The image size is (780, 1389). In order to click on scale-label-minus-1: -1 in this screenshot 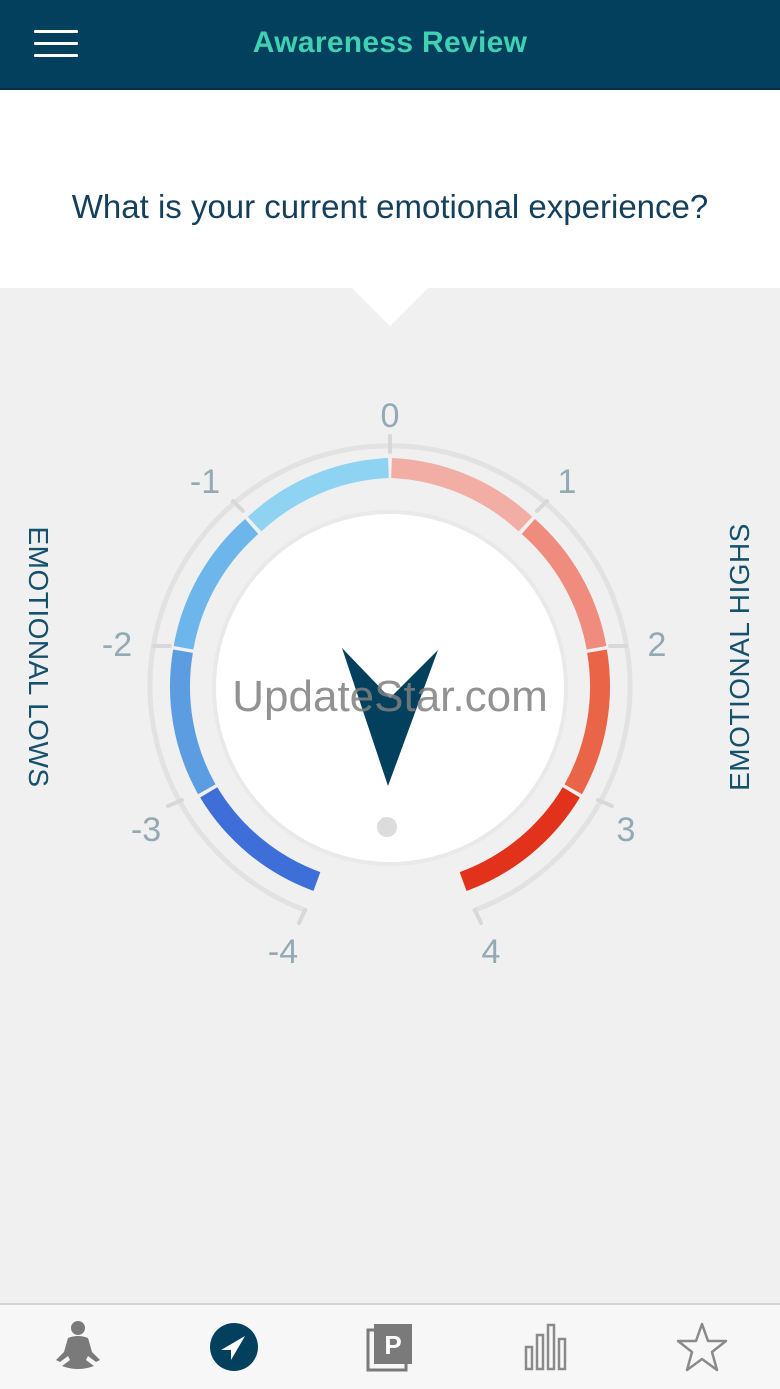, I will do `click(205, 482)`.